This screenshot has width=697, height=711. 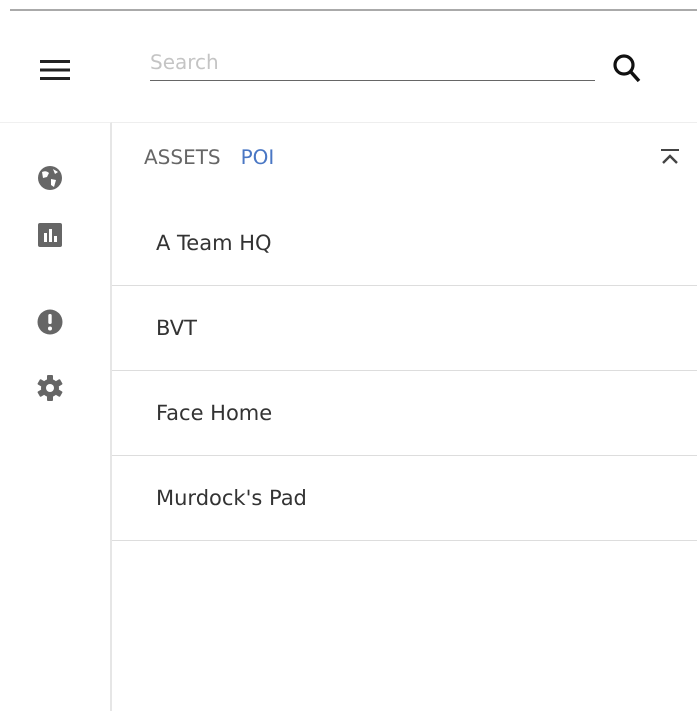 I want to click on menu-icon, so click(x=55, y=69).